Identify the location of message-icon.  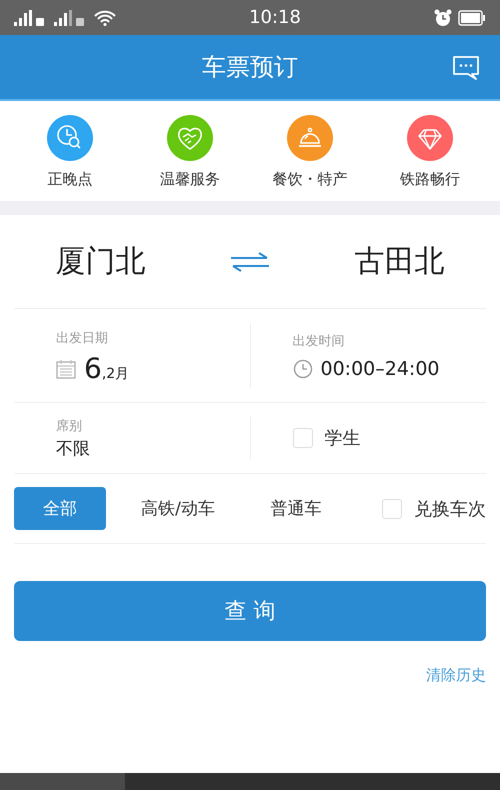
(466, 68).